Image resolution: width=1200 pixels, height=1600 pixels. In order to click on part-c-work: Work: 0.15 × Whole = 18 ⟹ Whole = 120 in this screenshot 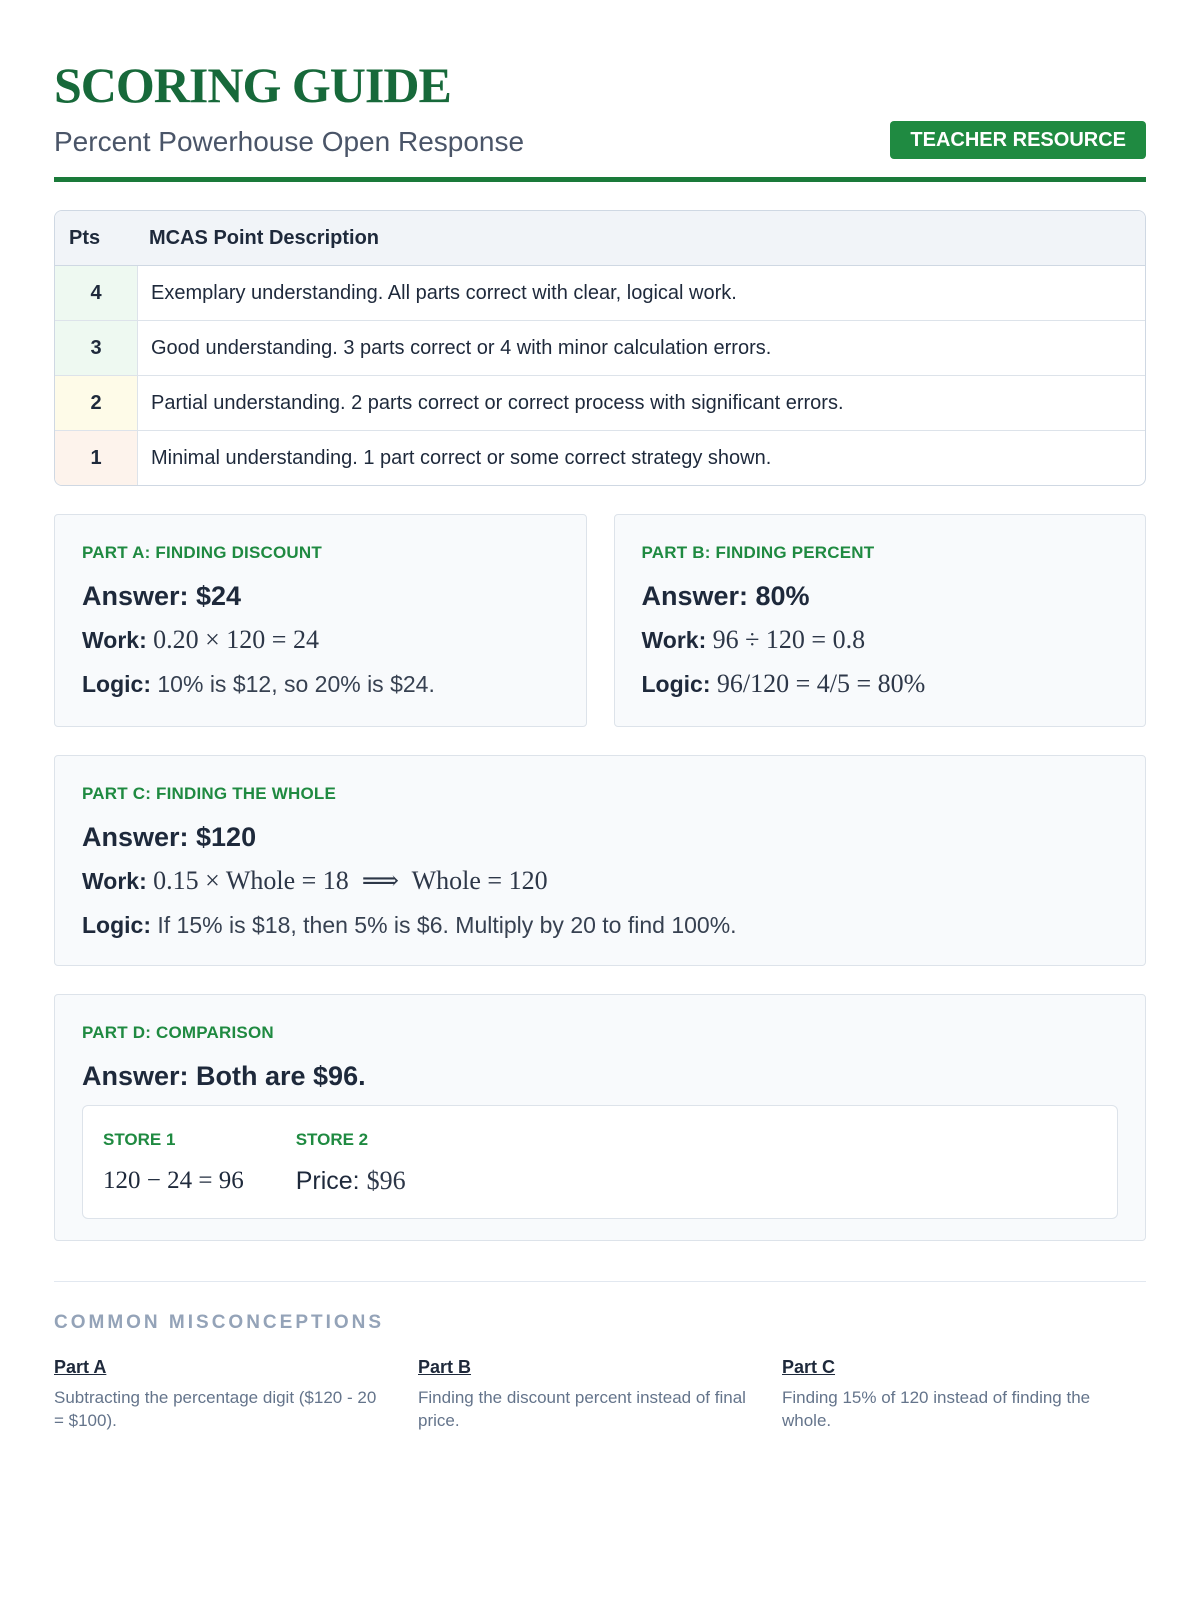, I will do `click(600, 881)`.